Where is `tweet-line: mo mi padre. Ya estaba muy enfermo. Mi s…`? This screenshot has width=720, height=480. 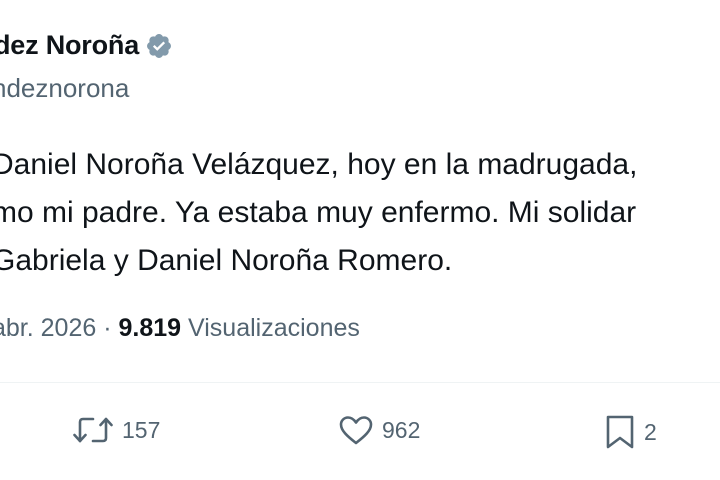 tweet-line: mo mi padre. Ya estaba muy enfermo. Mi s… is located at coordinates (318, 212).